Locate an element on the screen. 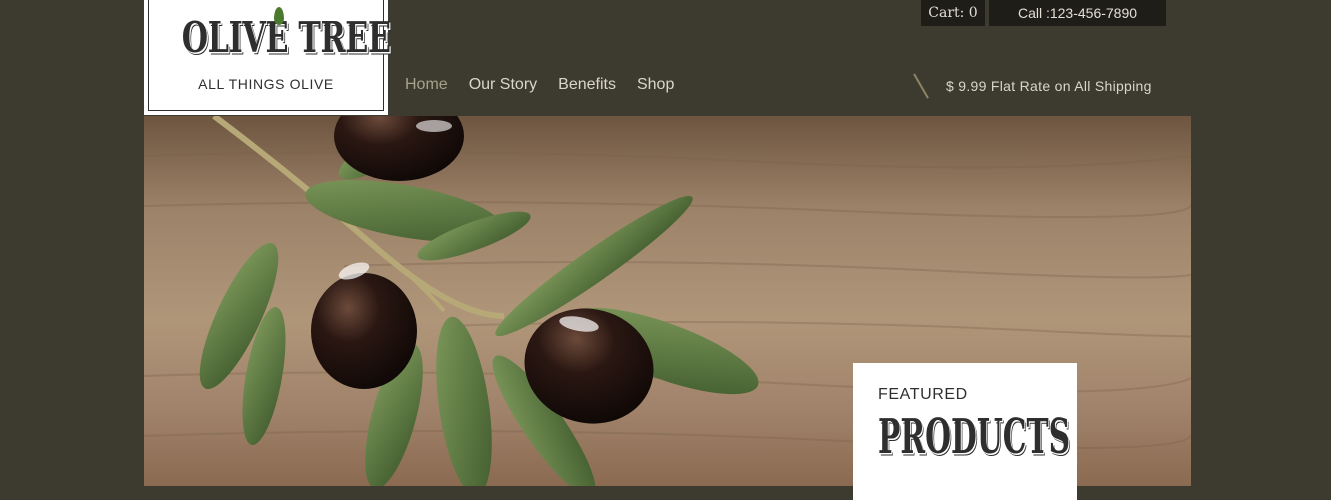 Image resolution: width=1331 pixels, height=500 pixels. nav-item-shop: Shop is located at coordinates (655, 85).